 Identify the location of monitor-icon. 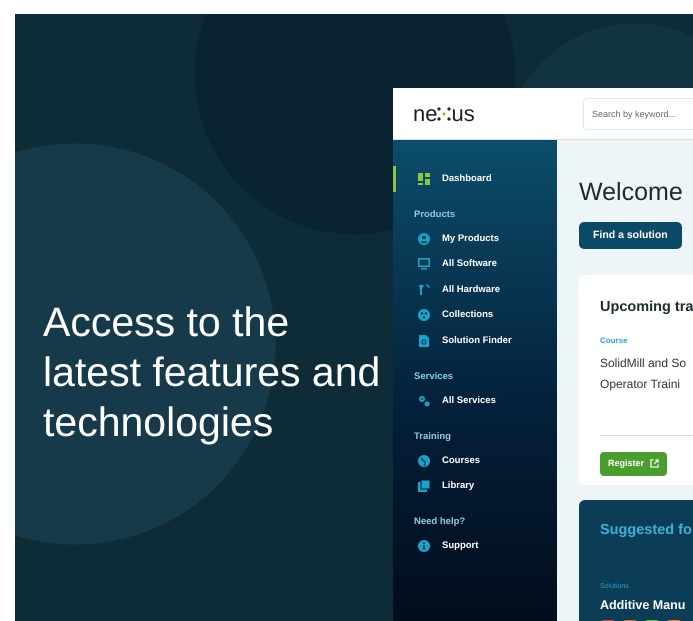
(424, 264).